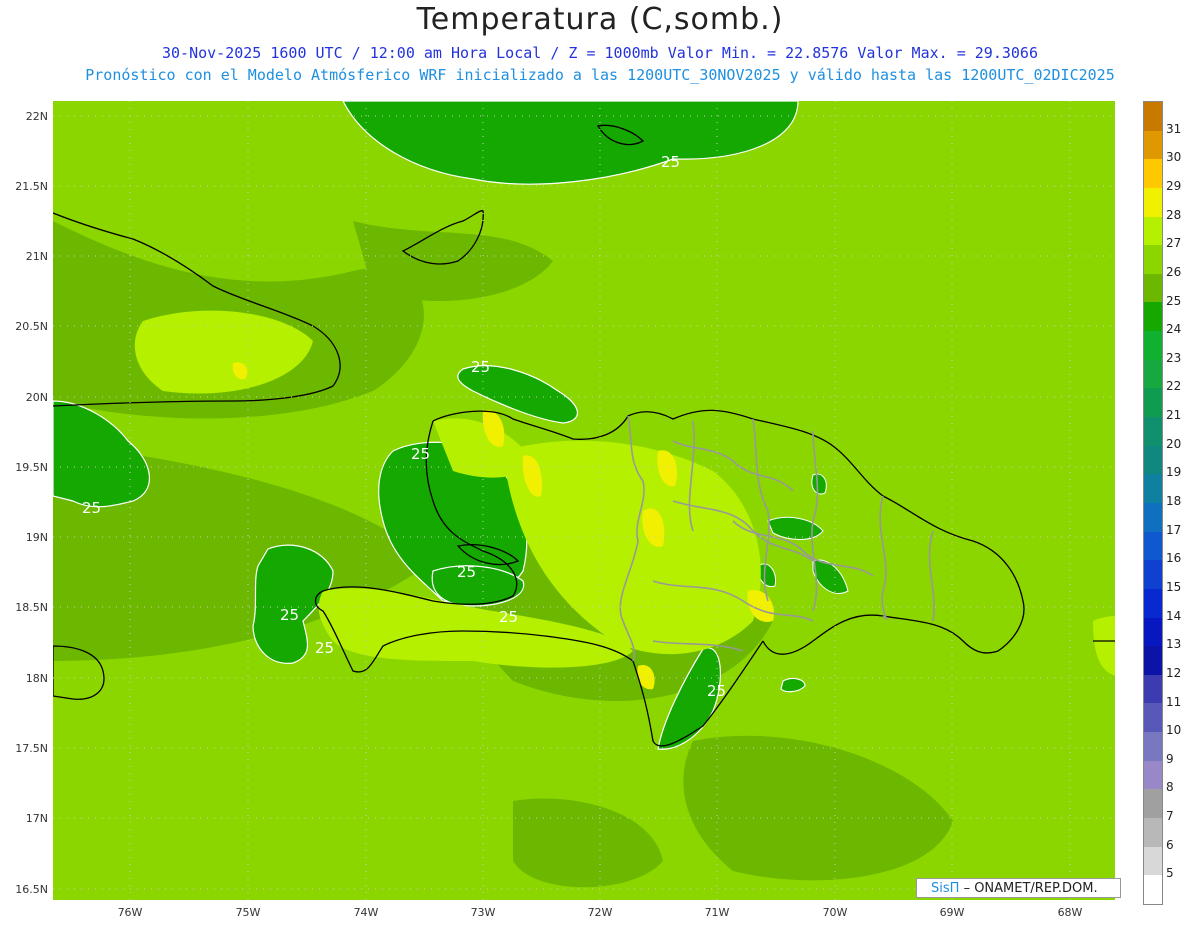 The image size is (1200, 927). Describe the element at coordinates (366, 912) in the screenshot. I see `x-tick-label: 74W` at that location.